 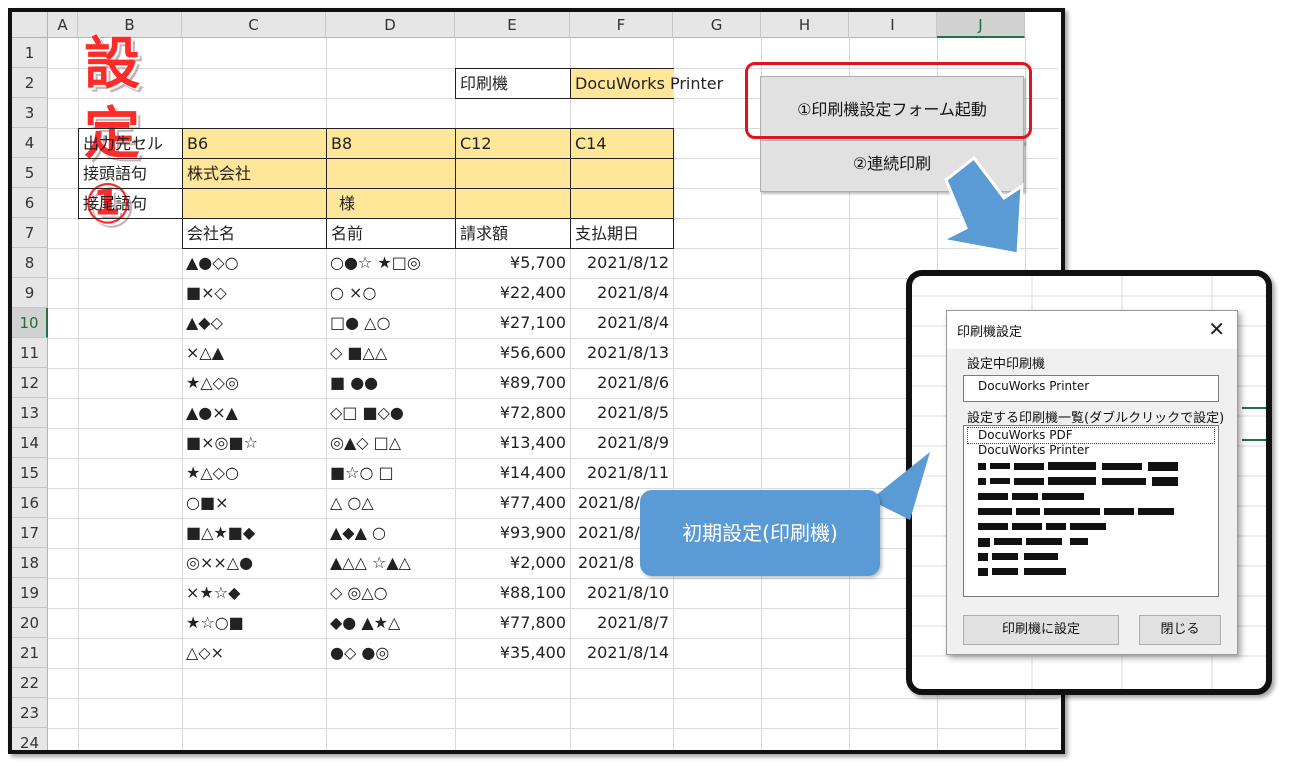 What do you see at coordinates (717, 25) in the screenshot?
I see `col-header-g: G` at bounding box center [717, 25].